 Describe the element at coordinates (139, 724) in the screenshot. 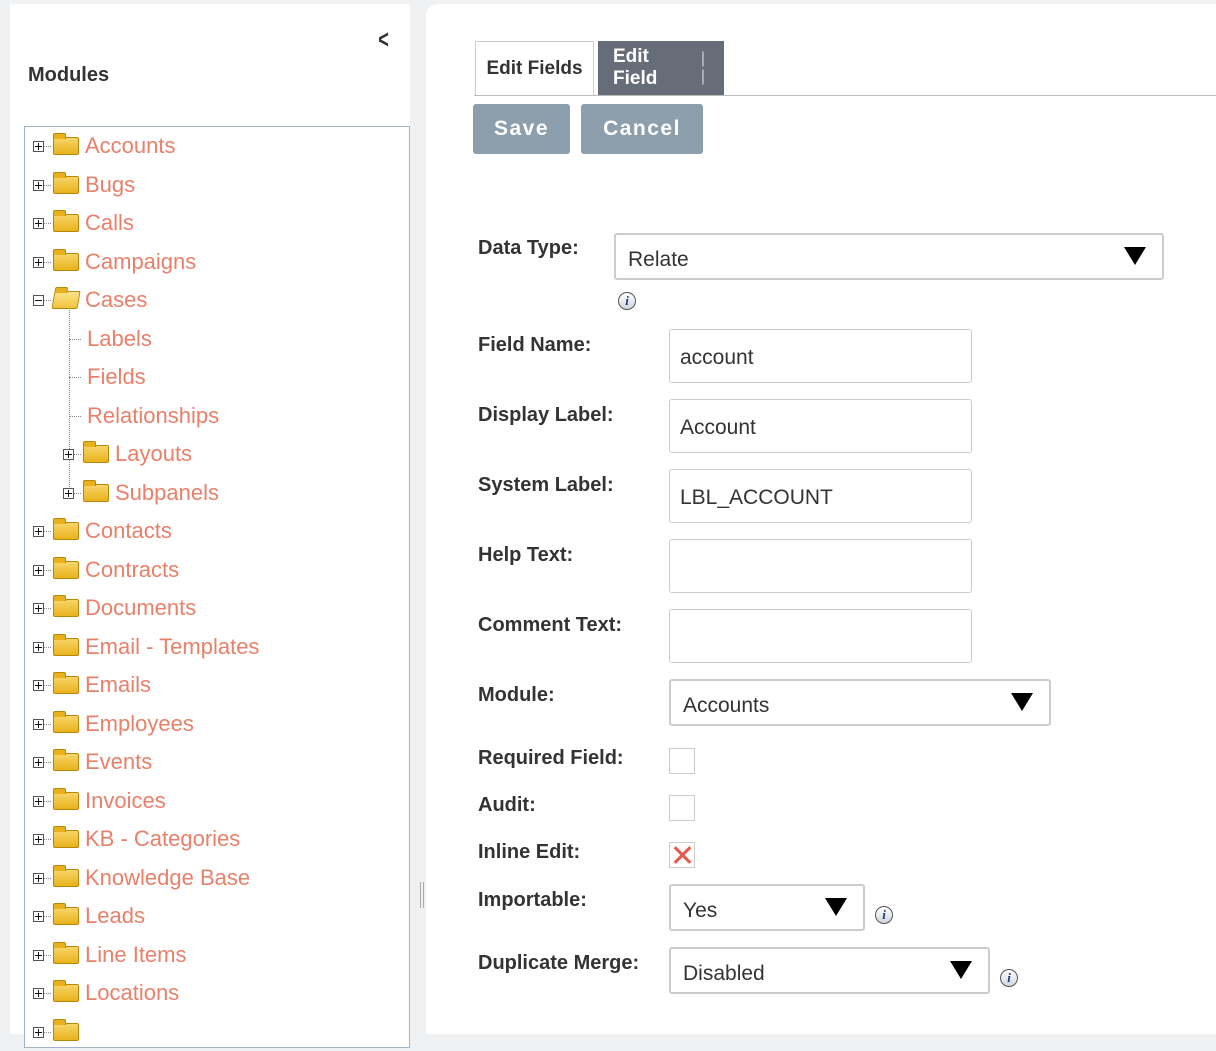

I see `tree-item-label: Employees` at that location.